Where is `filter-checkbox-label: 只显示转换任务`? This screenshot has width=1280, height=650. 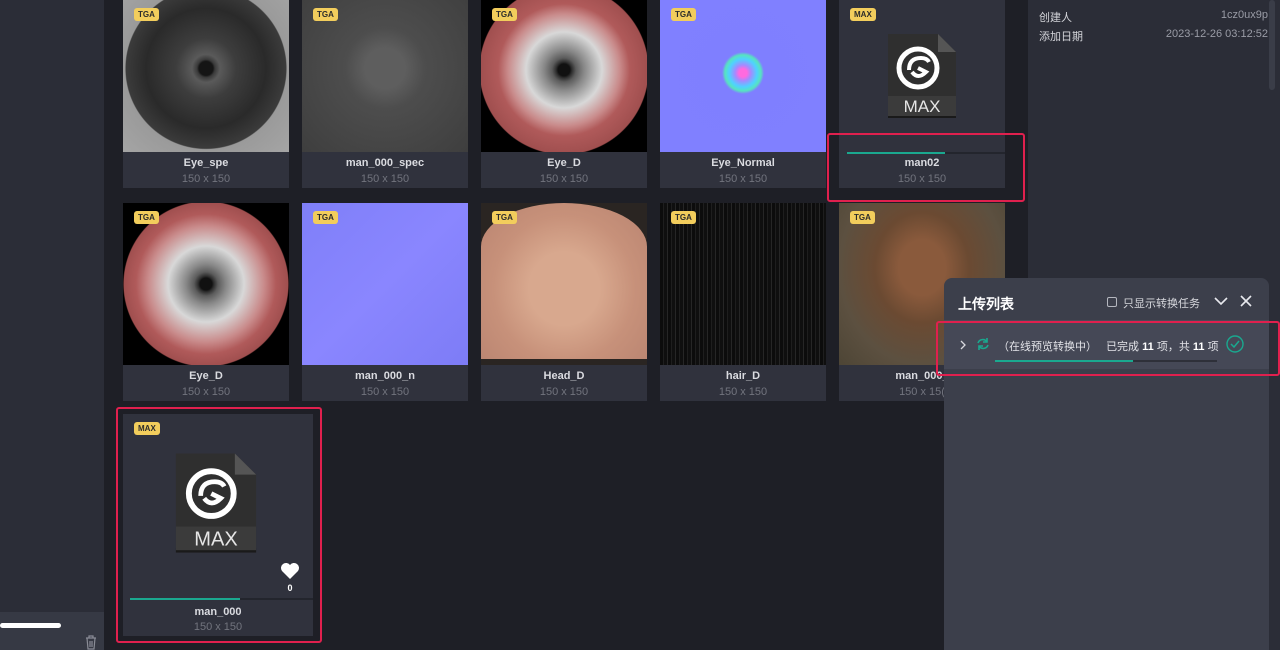
filter-checkbox-label: 只显示转换任务 is located at coordinates (1161, 303).